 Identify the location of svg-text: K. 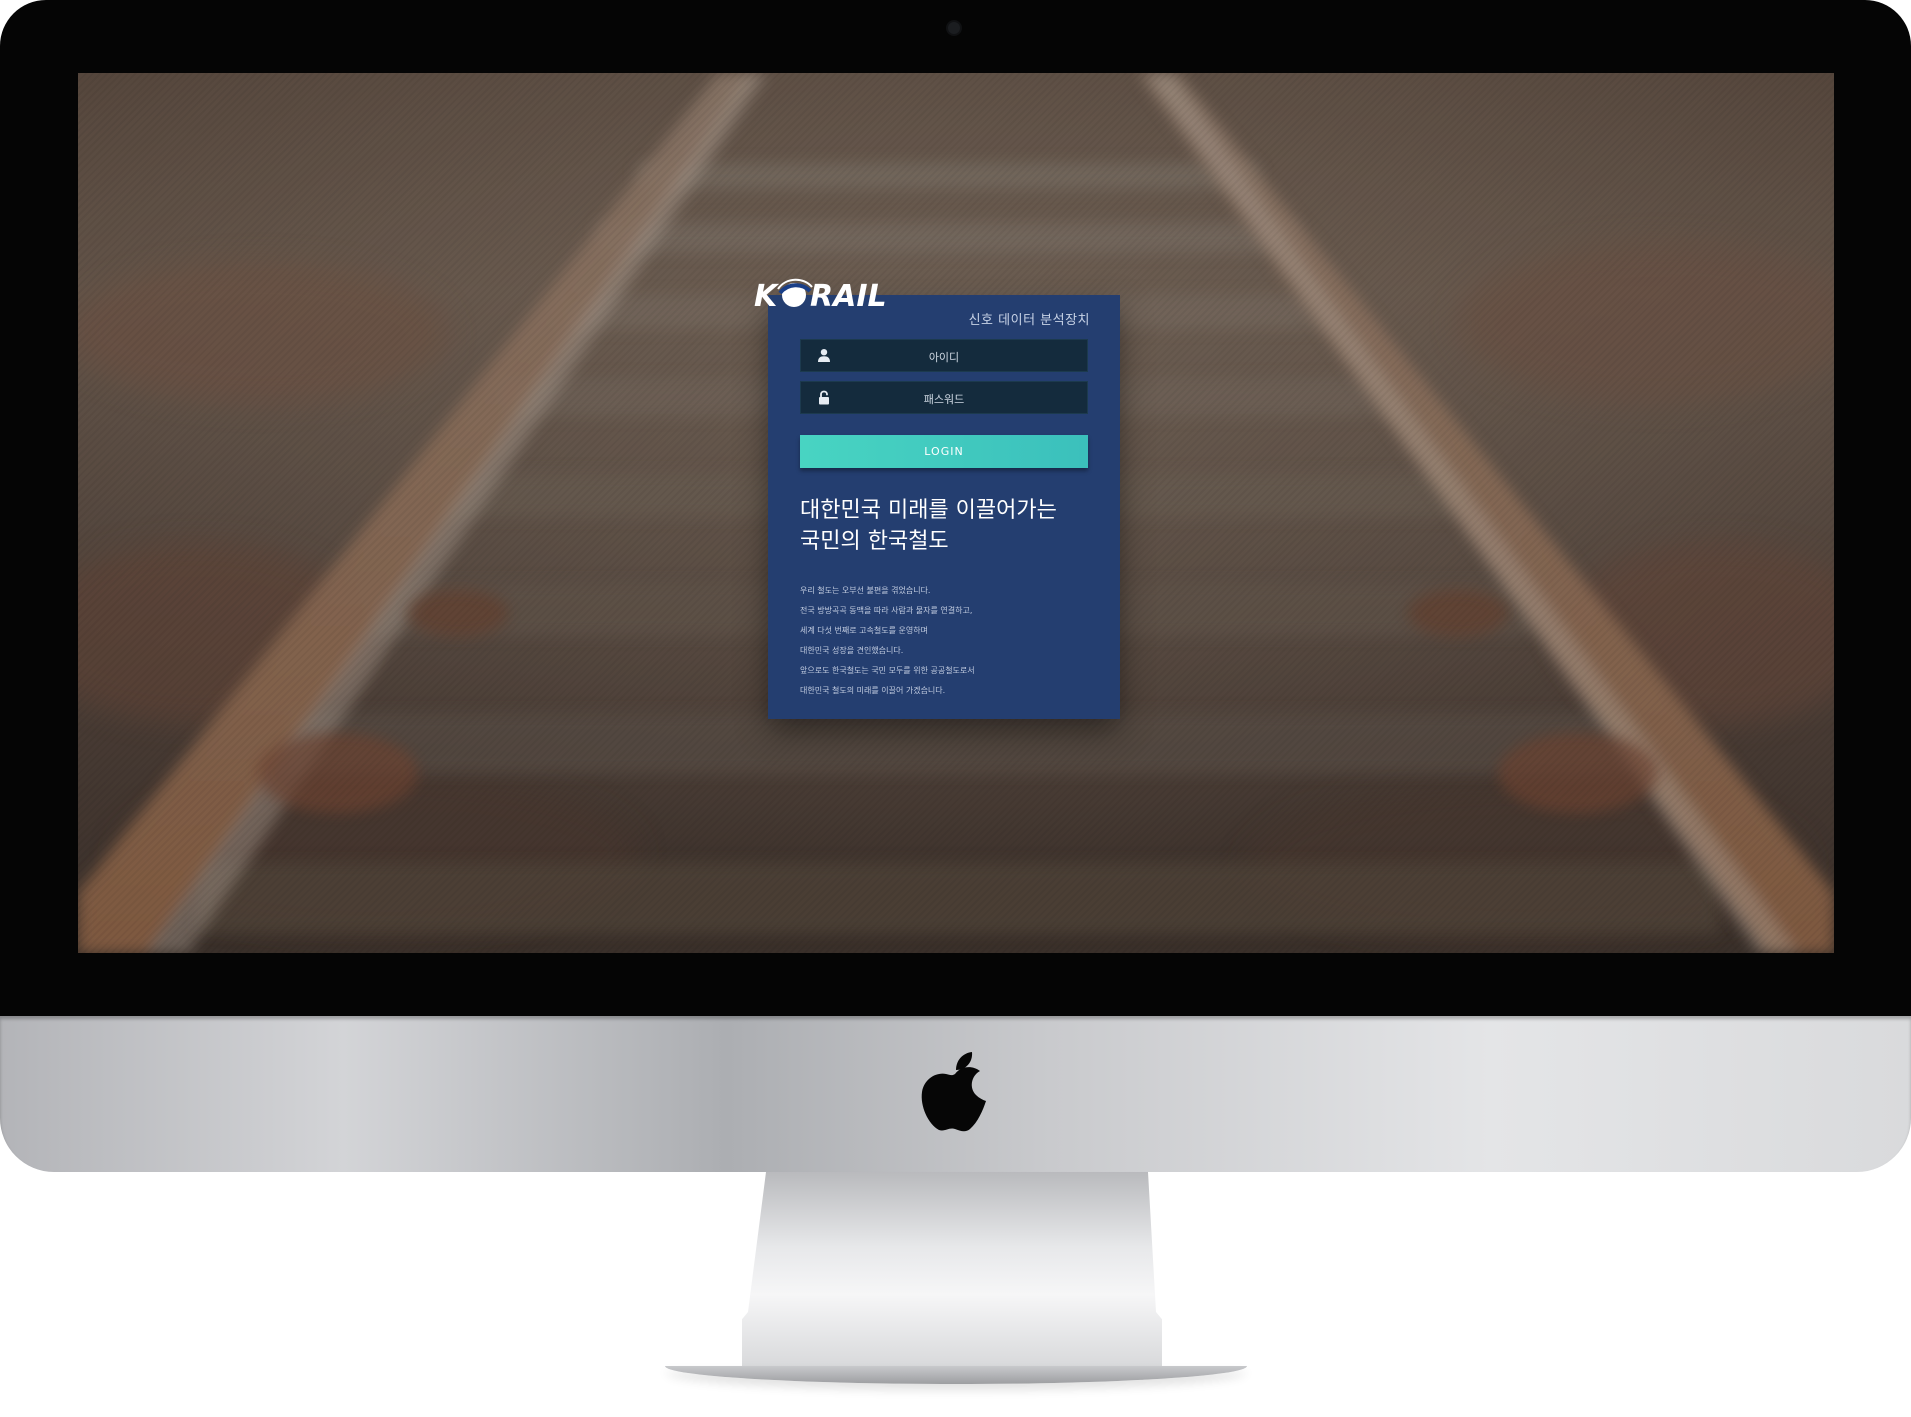
(767, 296).